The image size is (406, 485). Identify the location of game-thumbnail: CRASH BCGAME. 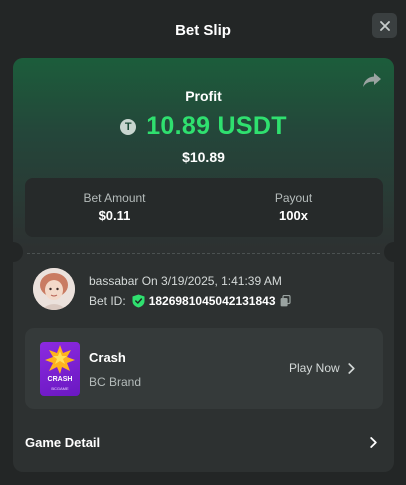
(60, 369).